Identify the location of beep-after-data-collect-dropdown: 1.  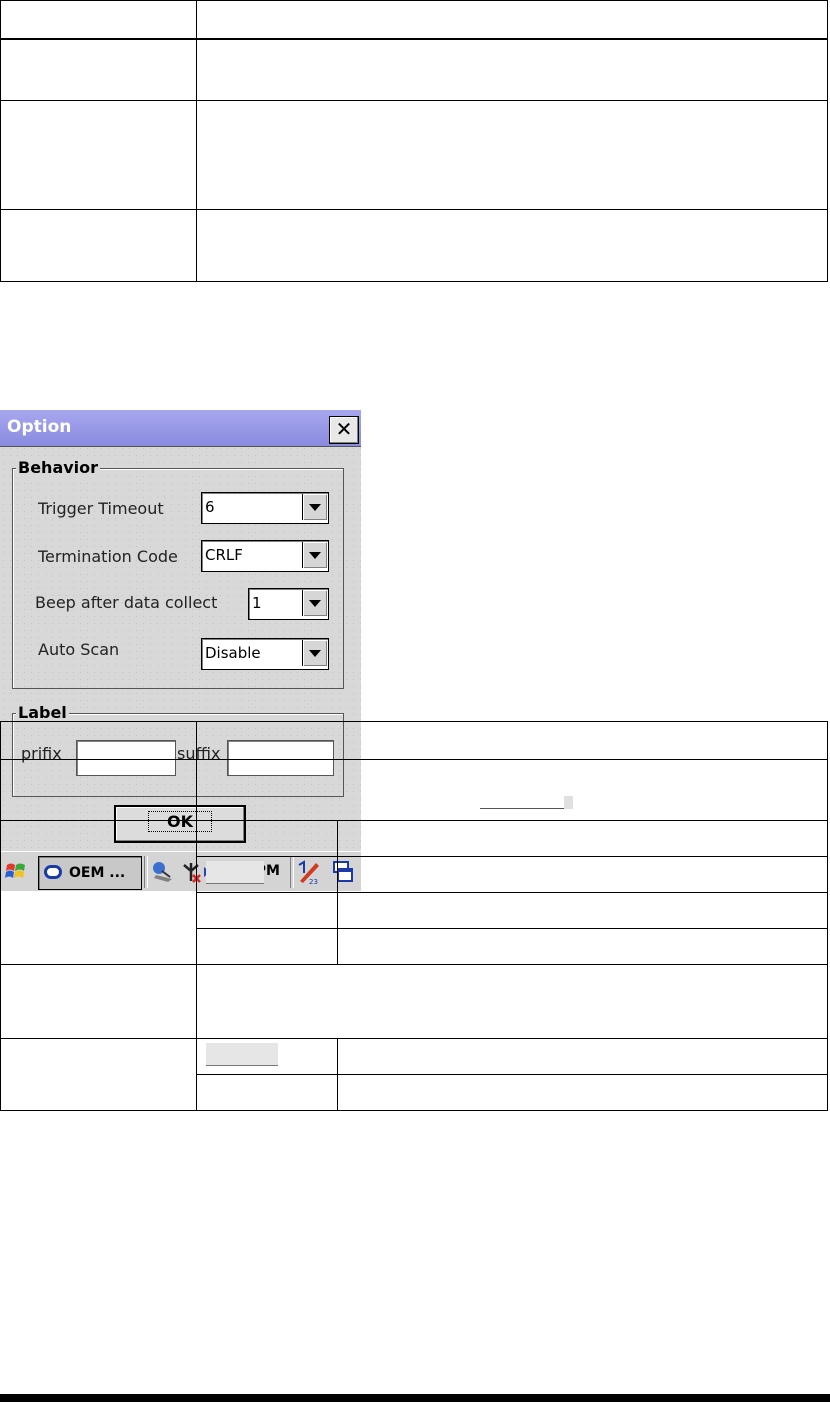
(288, 604).